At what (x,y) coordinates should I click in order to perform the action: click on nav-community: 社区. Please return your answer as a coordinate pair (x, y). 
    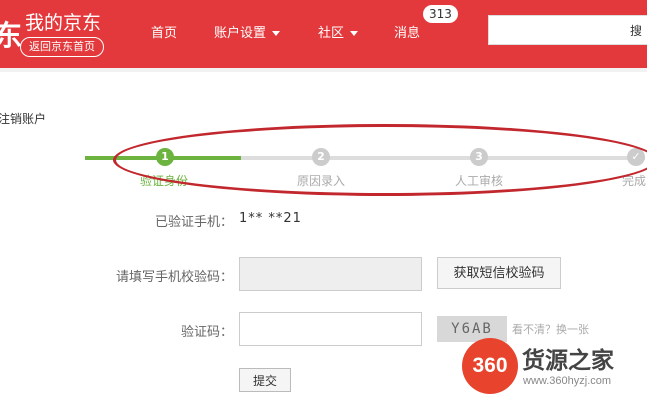
    Looking at the image, I should click on (338, 31).